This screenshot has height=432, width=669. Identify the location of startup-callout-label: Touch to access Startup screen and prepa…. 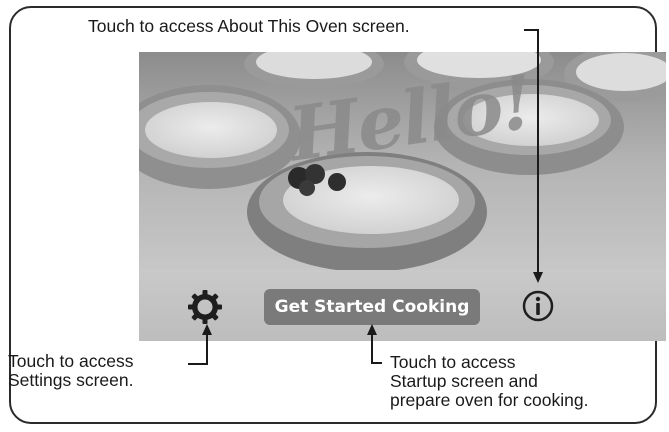
(489, 381).